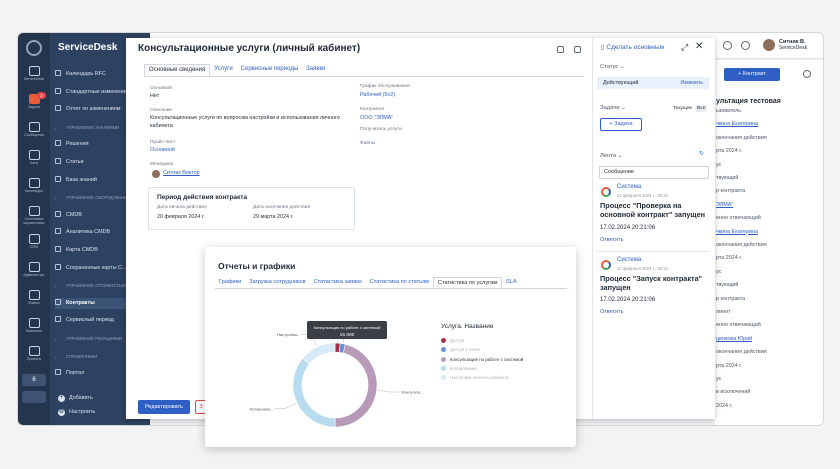 The width and height of the screenshot is (840, 469). What do you see at coordinates (282, 207) in the screenshot?
I see `period-end-label: Дата окончания действия` at bounding box center [282, 207].